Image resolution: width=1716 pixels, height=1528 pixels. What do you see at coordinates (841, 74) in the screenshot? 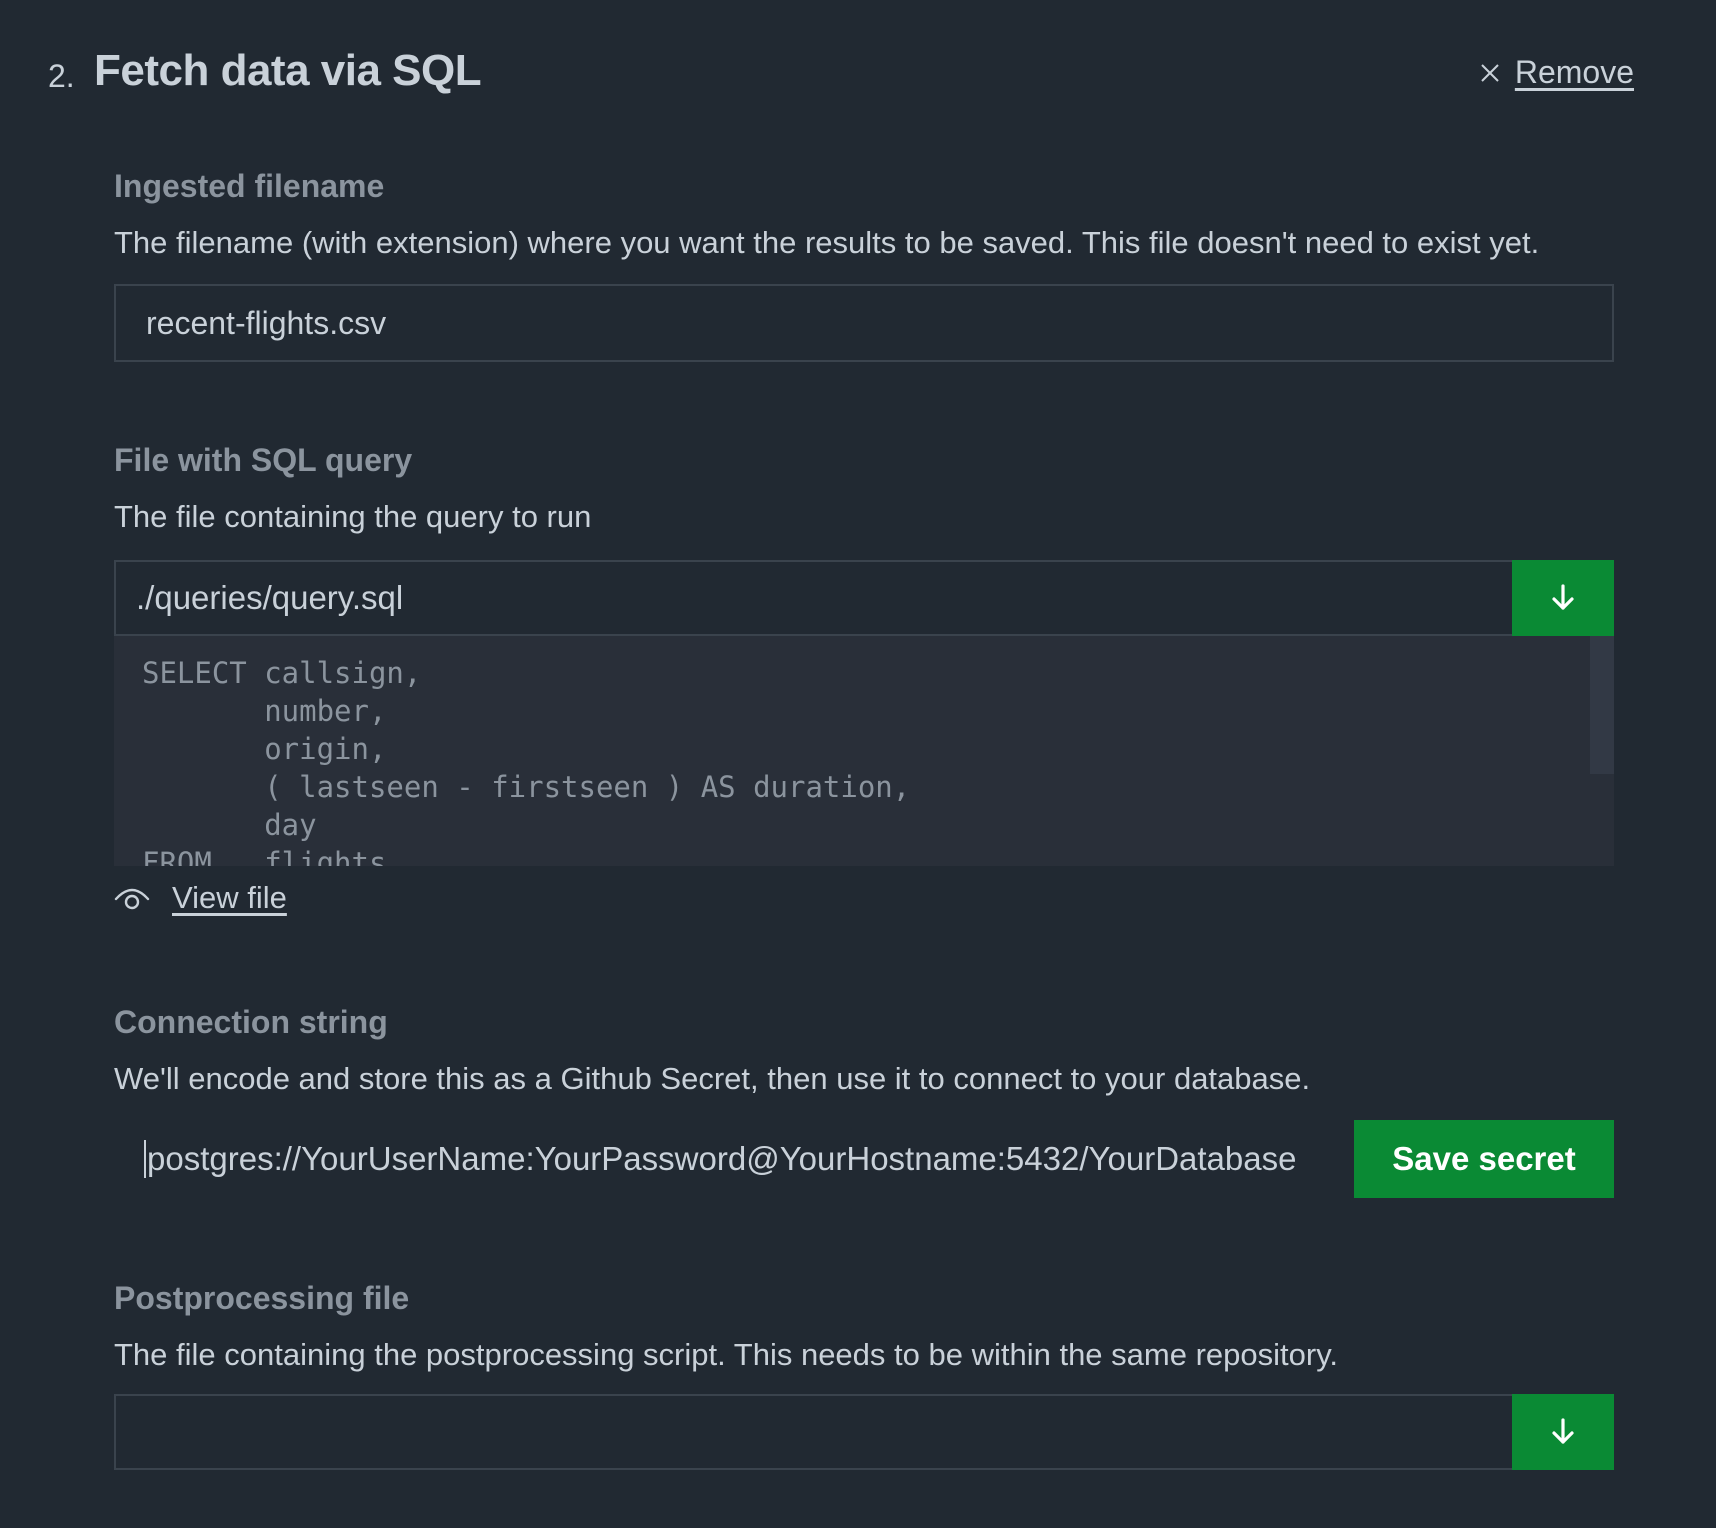
I see `step-header: 2. Fetch data via SQL Remove` at bounding box center [841, 74].